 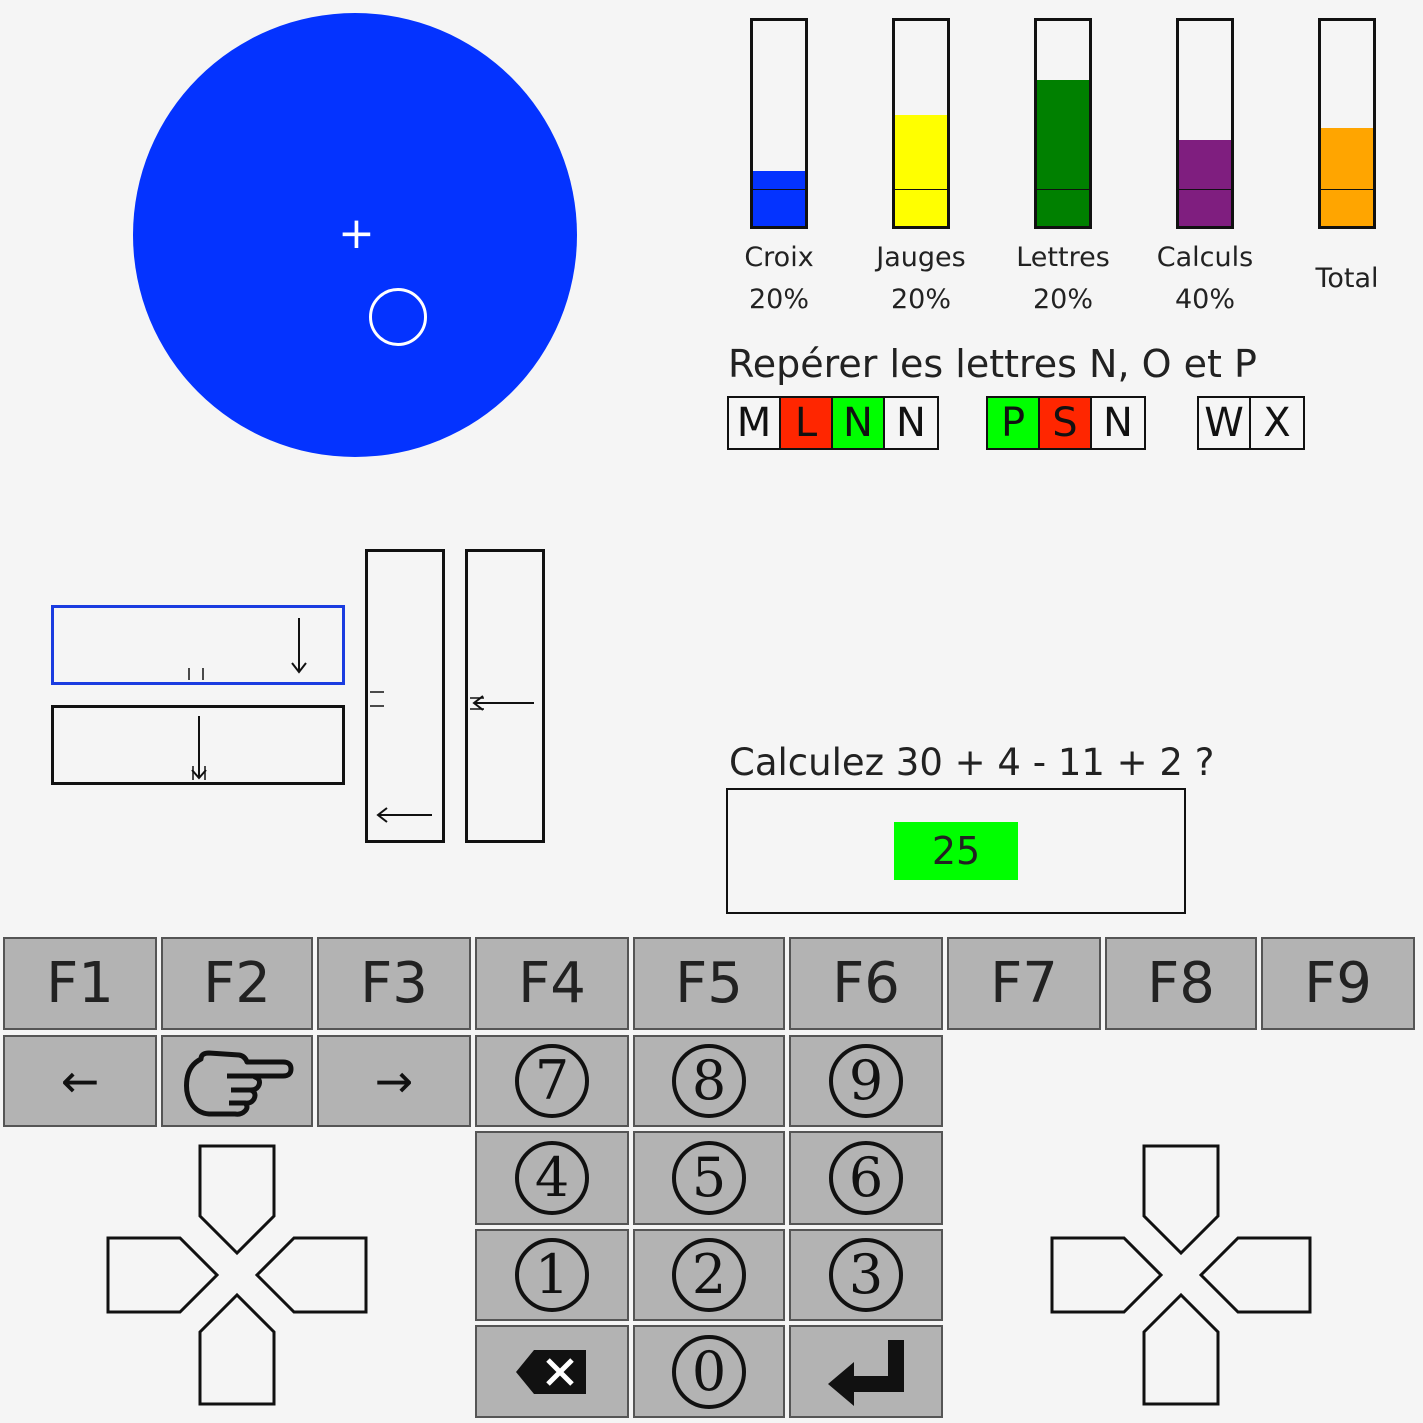 I want to click on gauge-lettres: Lettres 20%, so click(x=1063, y=169).